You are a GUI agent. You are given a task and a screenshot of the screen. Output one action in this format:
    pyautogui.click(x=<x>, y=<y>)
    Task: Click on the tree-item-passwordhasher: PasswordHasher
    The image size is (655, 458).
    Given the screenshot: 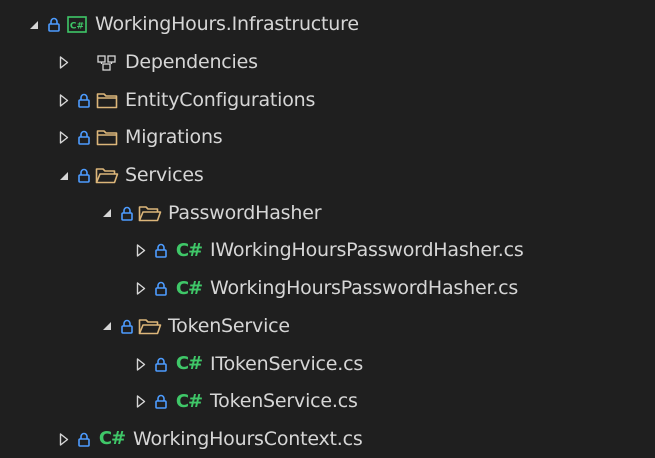 What is the action you would take?
    pyautogui.click(x=327, y=213)
    